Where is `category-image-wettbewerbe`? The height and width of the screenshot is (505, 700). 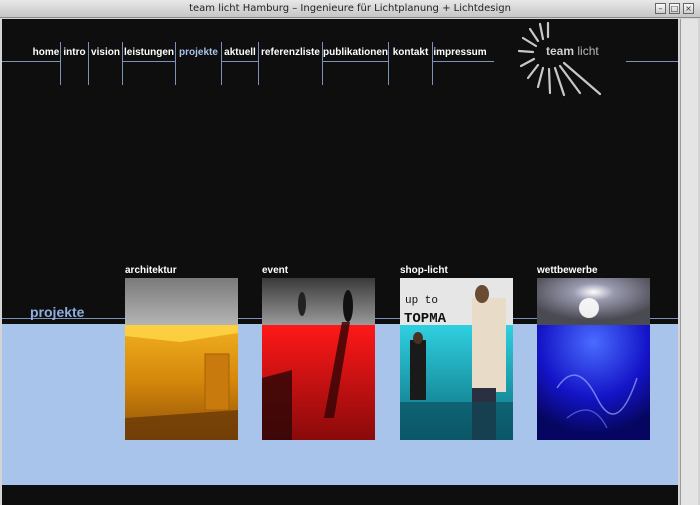 category-image-wettbewerbe is located at coordinates (593, 359).